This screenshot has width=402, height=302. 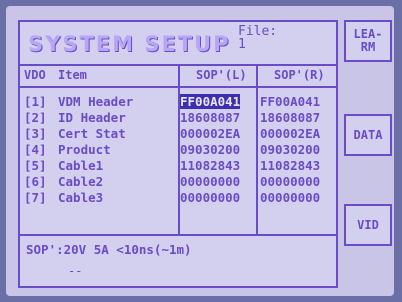 I want to click on table-row: [6] Cable2 00000000 00000000, so click(x=178, y=182).